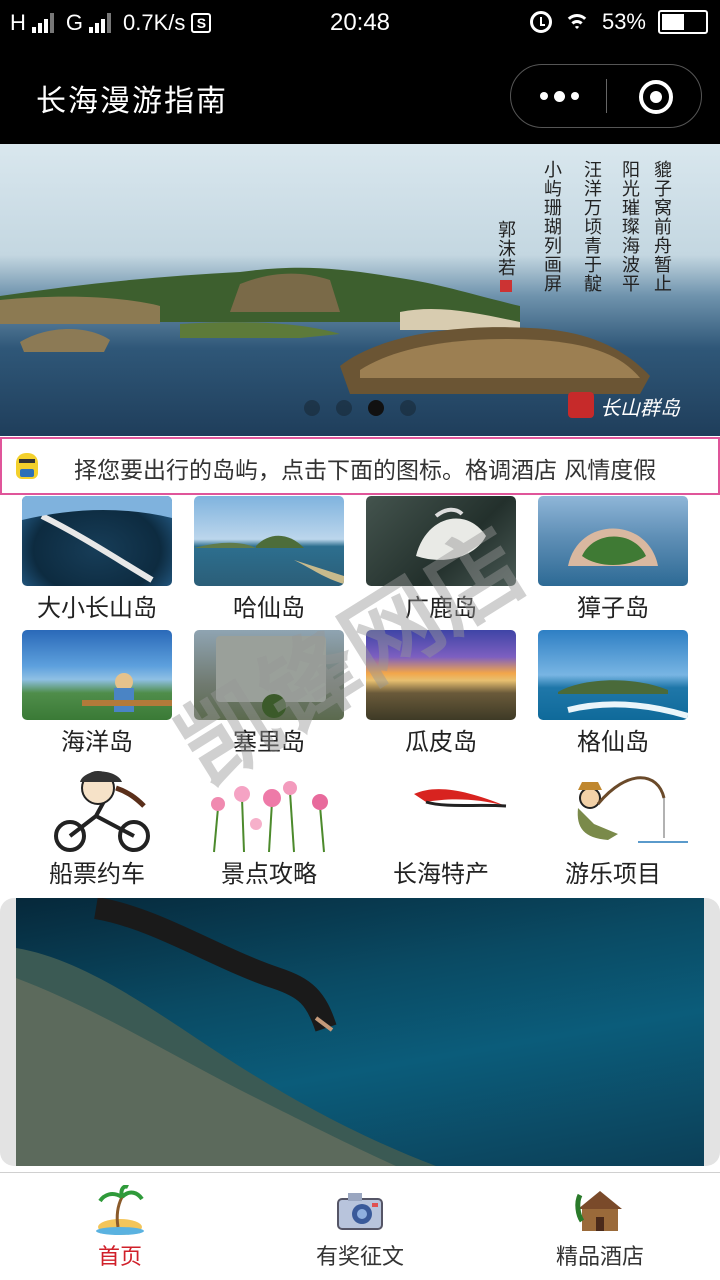 This screenshot has width=720, height=1280. Describe the element at coordinates (269, 817) in the screenshot. I see `flowers-icon` at that location.